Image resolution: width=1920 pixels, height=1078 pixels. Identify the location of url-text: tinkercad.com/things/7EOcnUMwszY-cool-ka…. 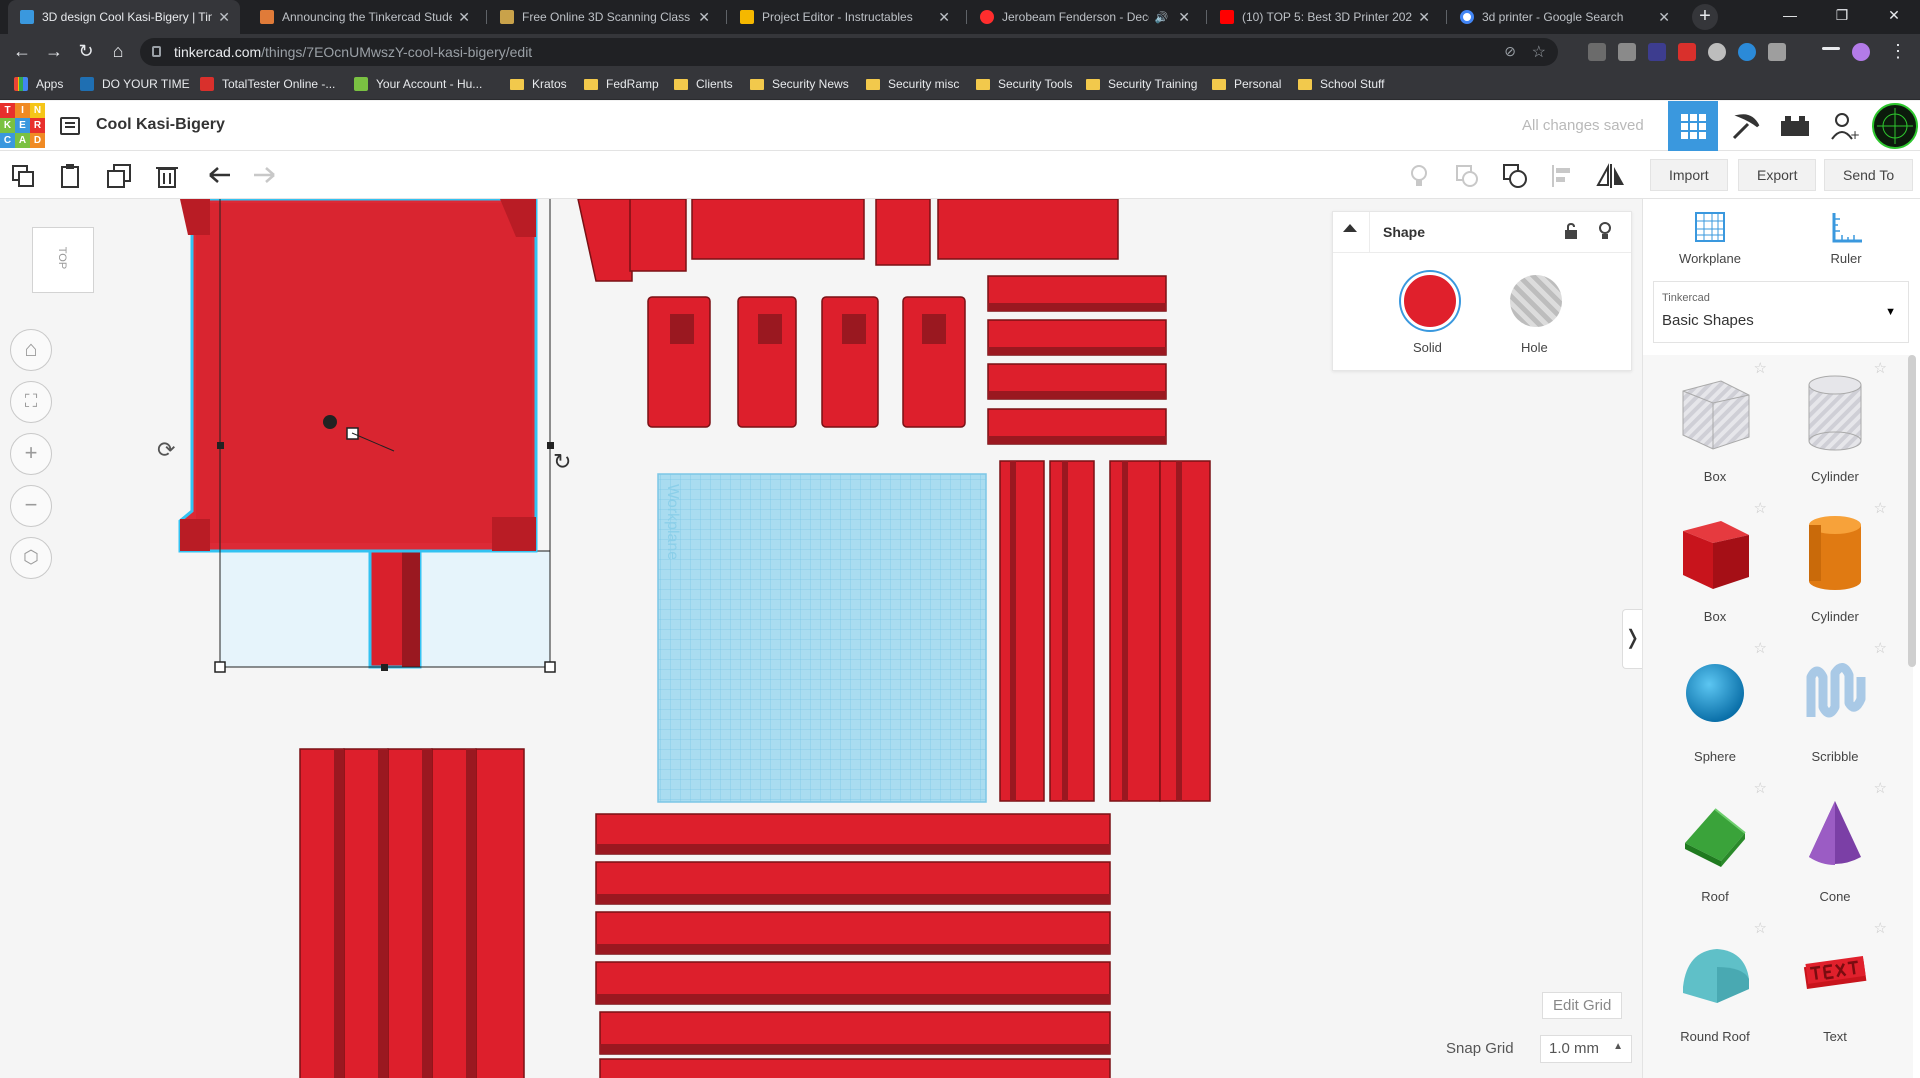
(353, 52).